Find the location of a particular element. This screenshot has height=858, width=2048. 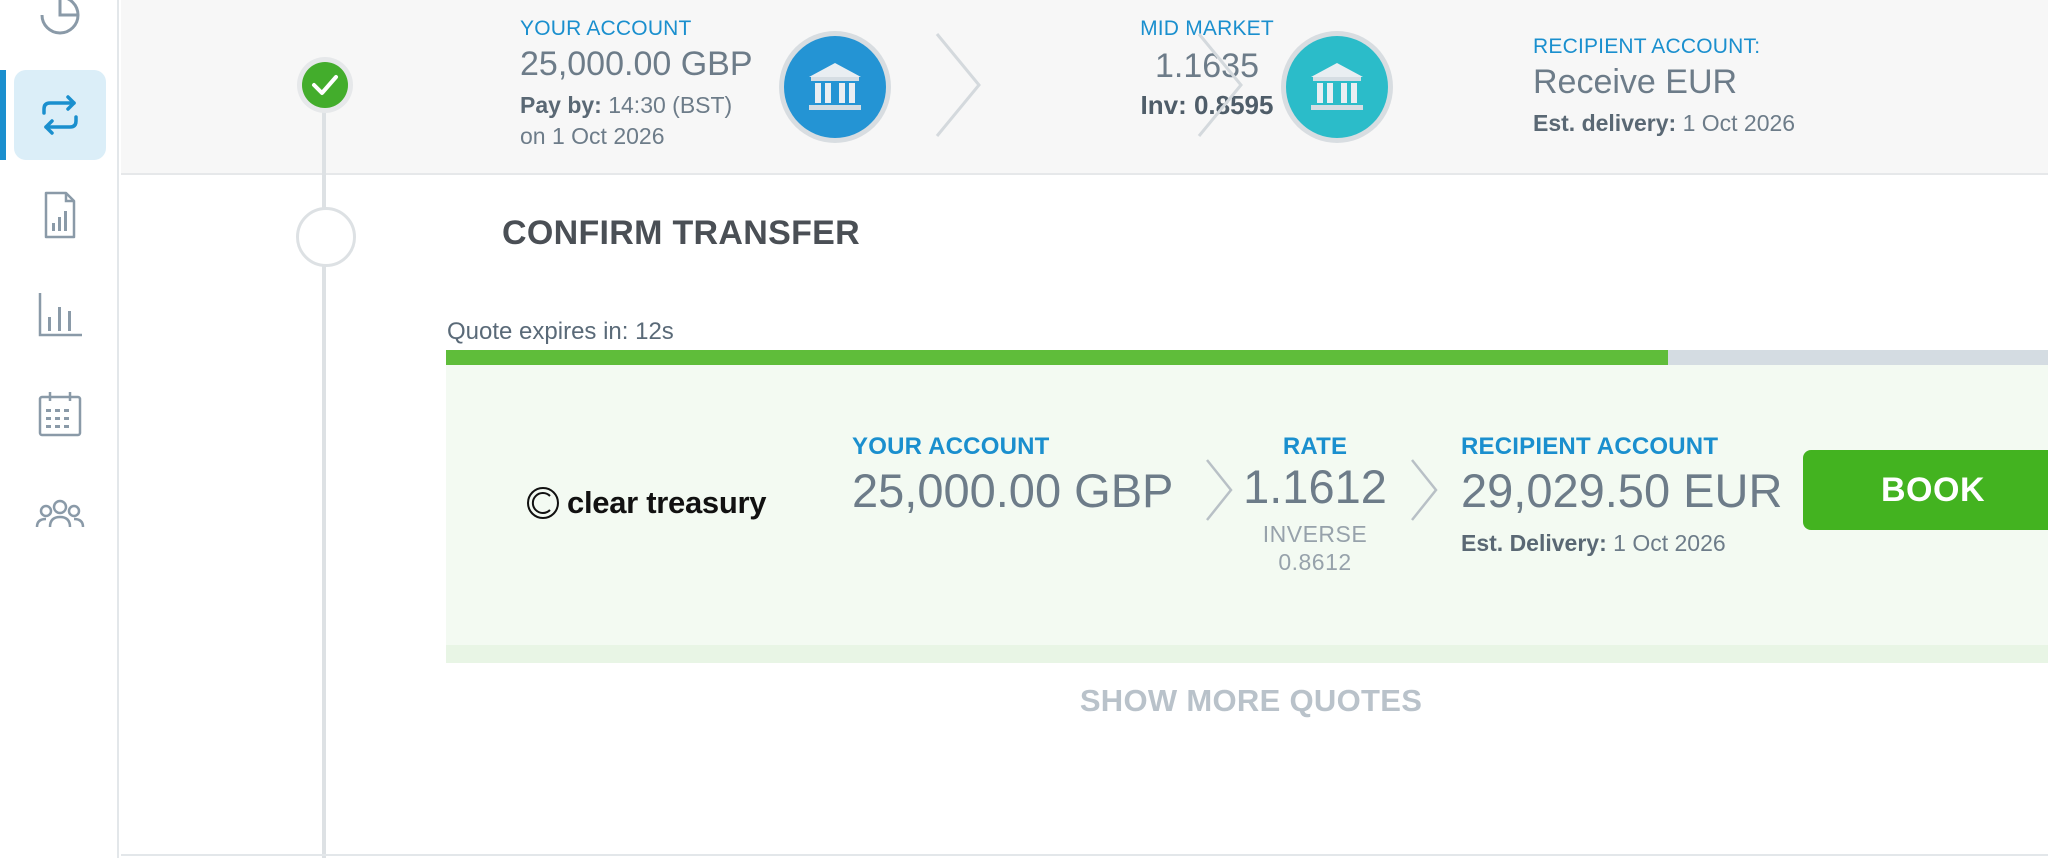

confirm-transfer-title: CONFIRM TRANSFER is located at coordinates (681, 233).